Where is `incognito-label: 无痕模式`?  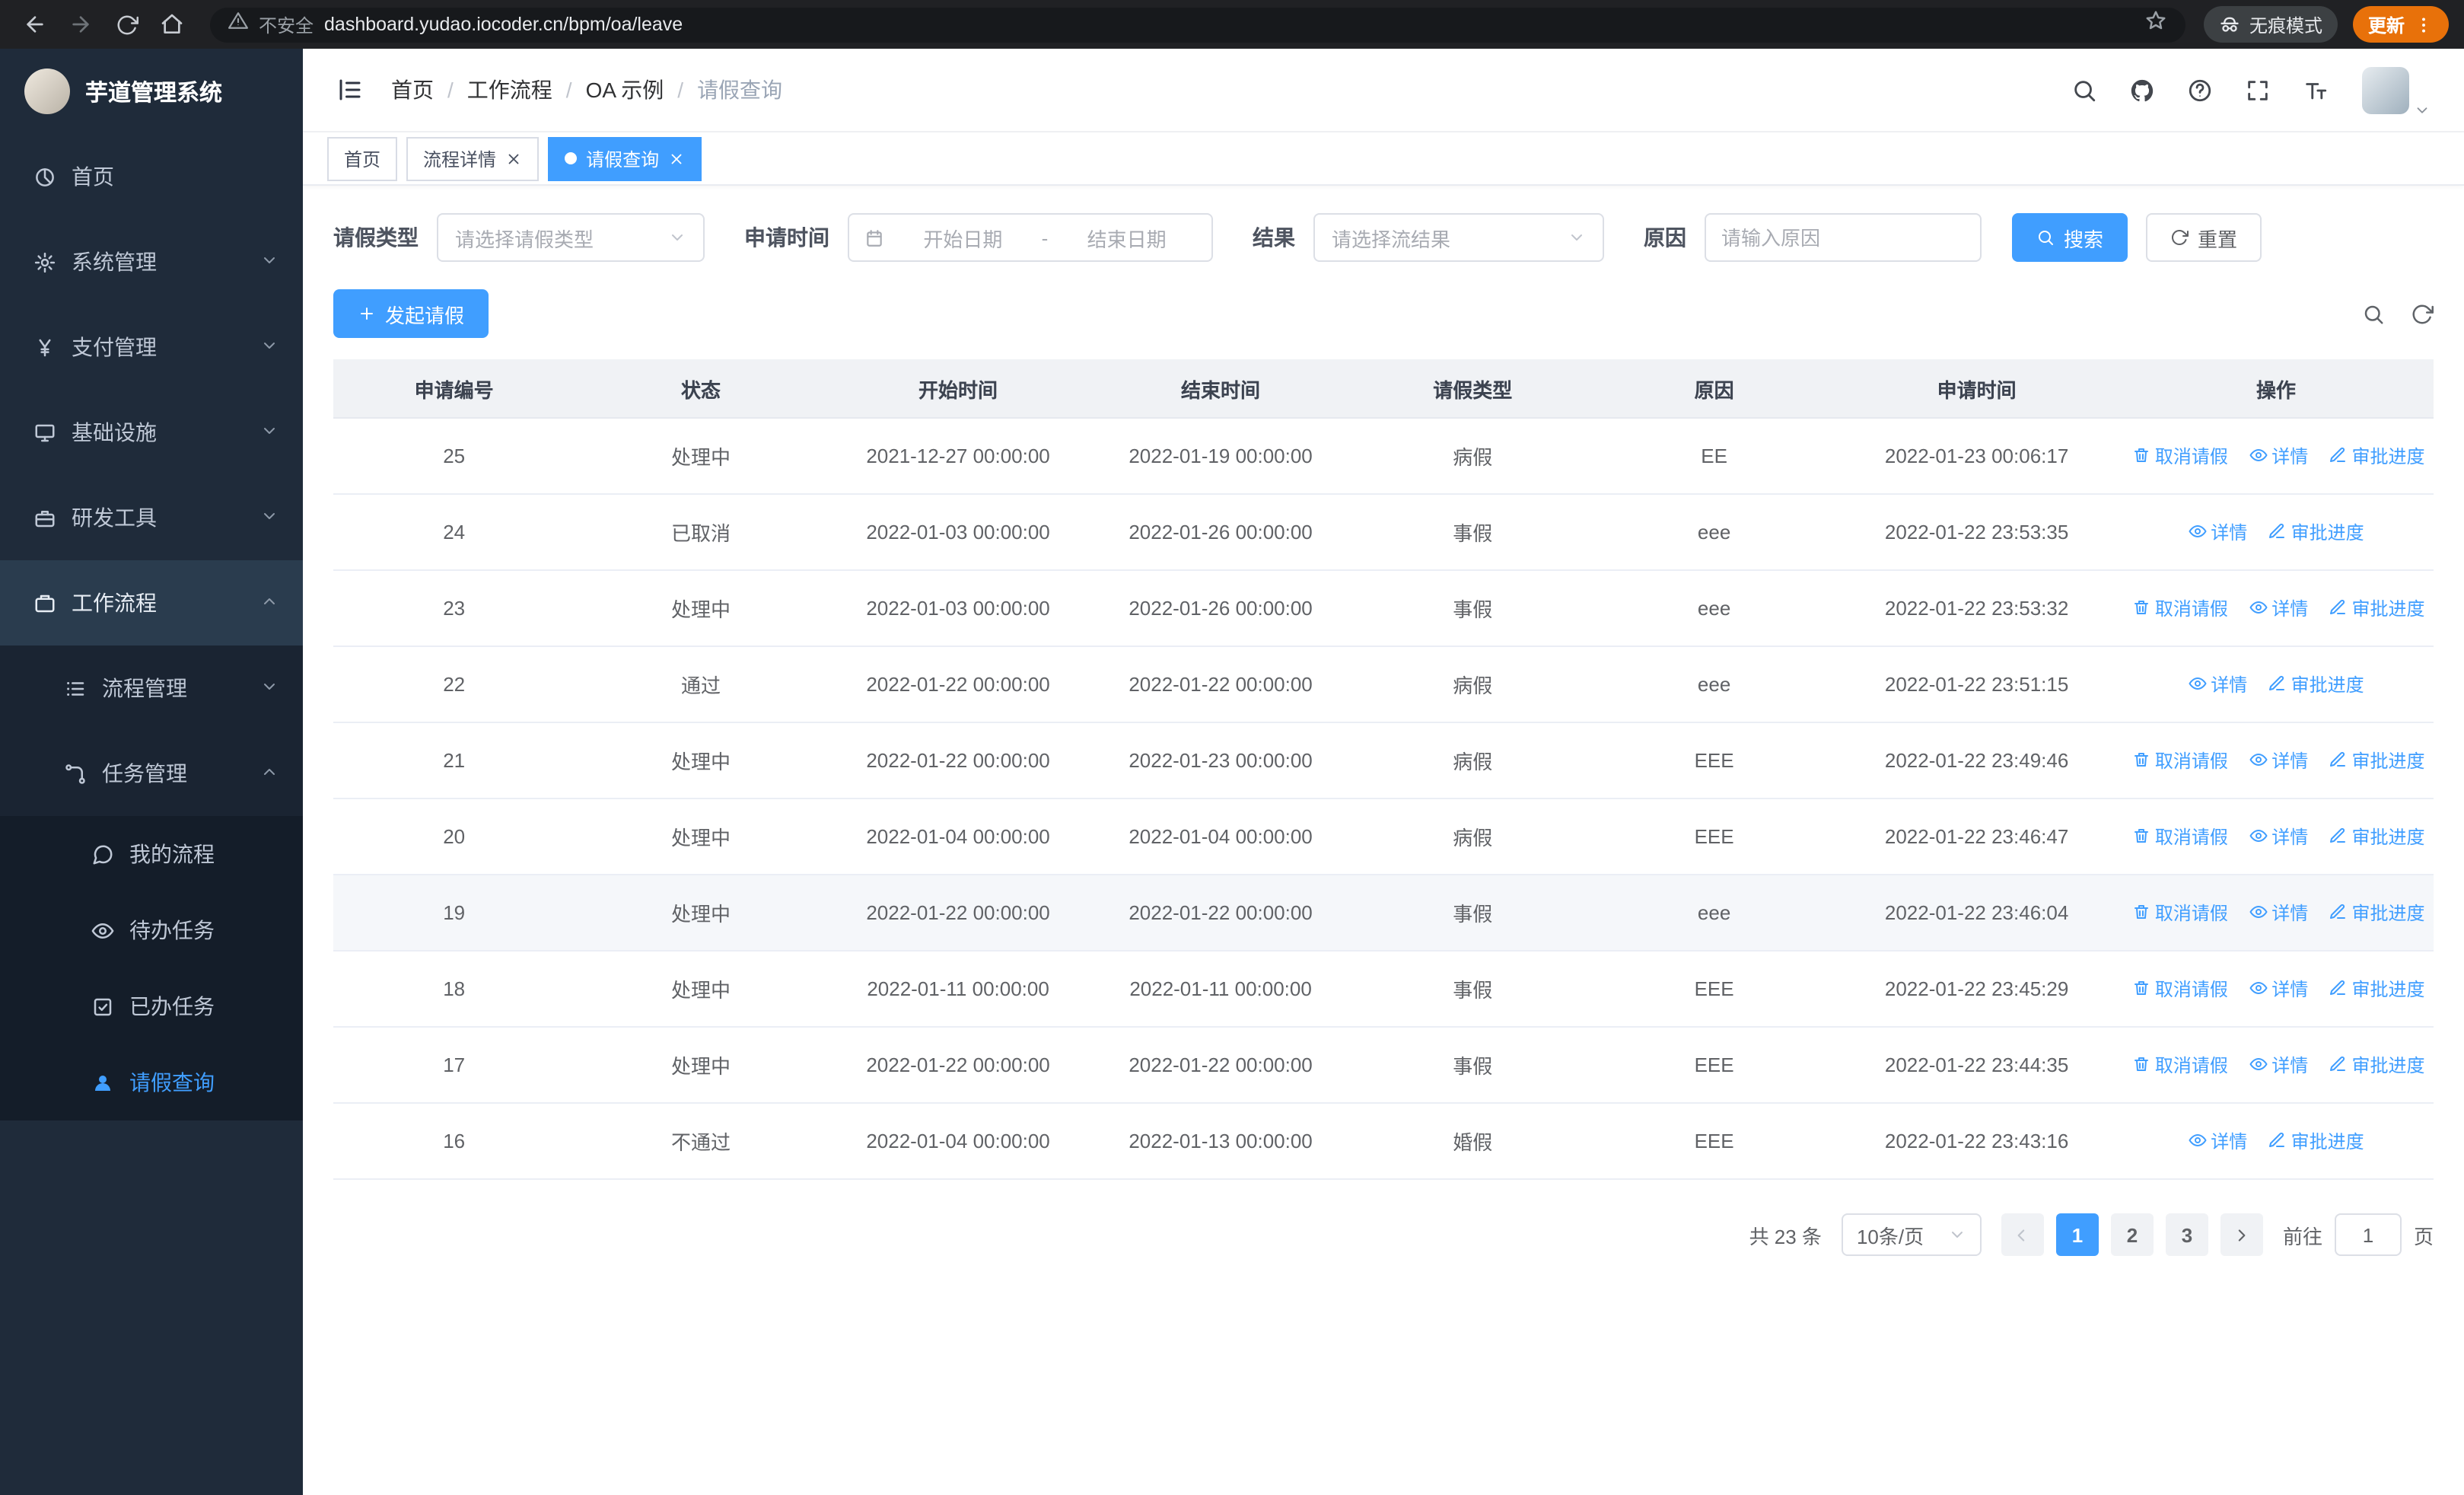 incognito-label: 无痕模式 is located at coordinates (2285, 25).